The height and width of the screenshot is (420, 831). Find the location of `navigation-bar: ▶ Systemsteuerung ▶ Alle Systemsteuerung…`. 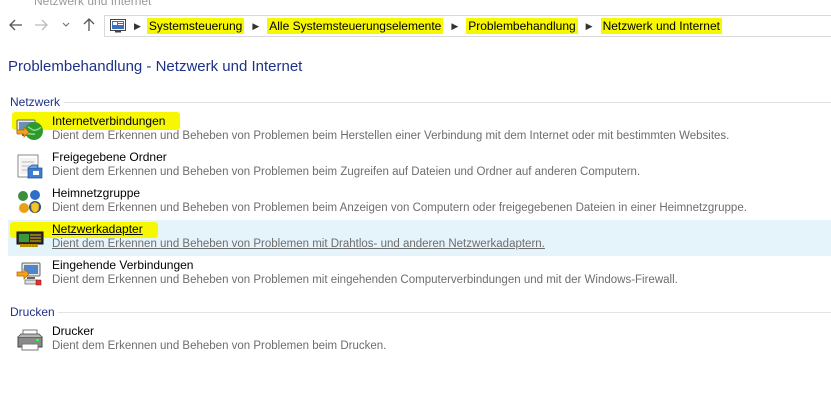

navigation-bar: ▶ Systemsteuerung ▶ Alle Systemsteuerung… is located at coordinates (415, 25).